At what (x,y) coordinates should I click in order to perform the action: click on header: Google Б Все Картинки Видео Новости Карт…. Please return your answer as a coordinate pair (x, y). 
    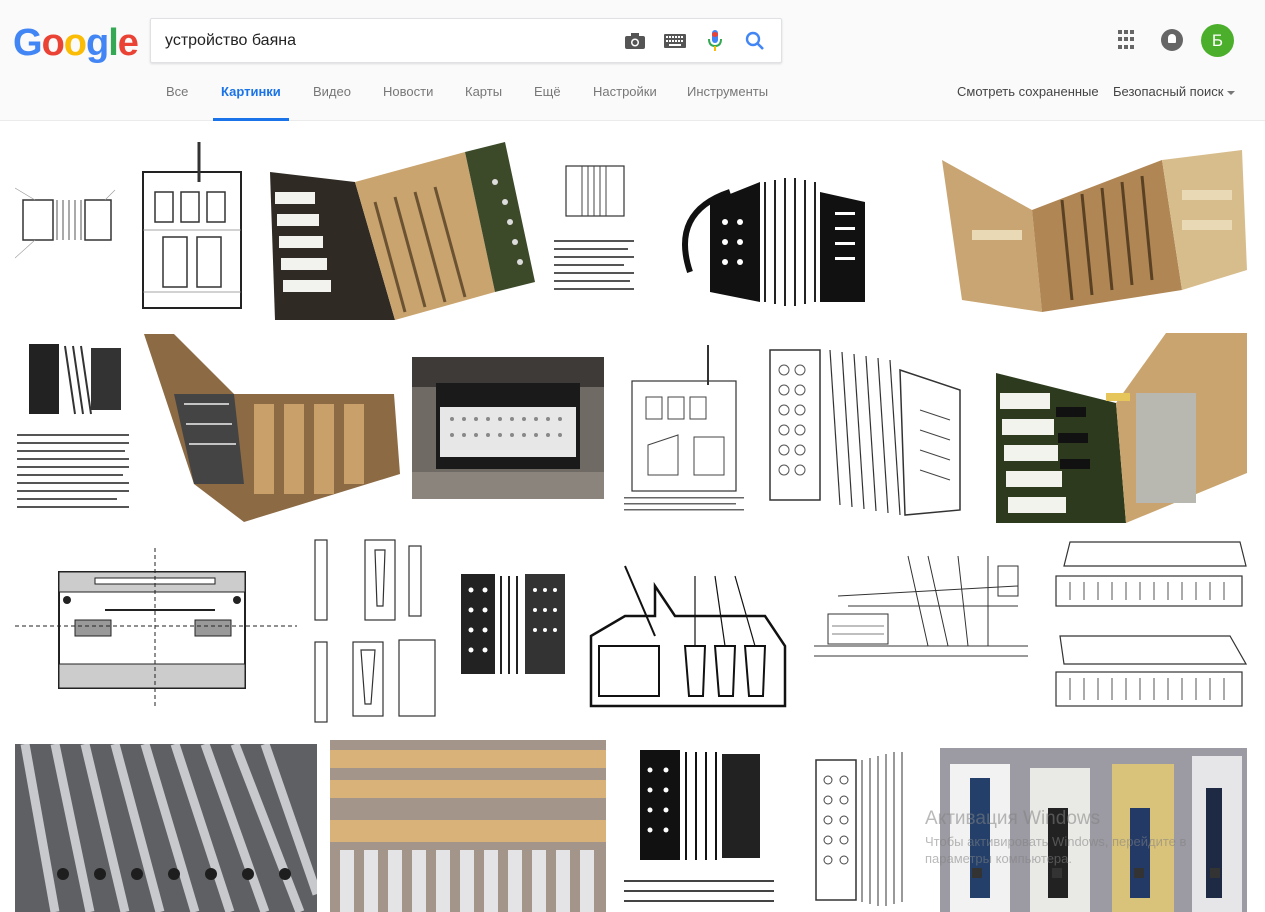
    Looking at the image, I should click on (632, 60).